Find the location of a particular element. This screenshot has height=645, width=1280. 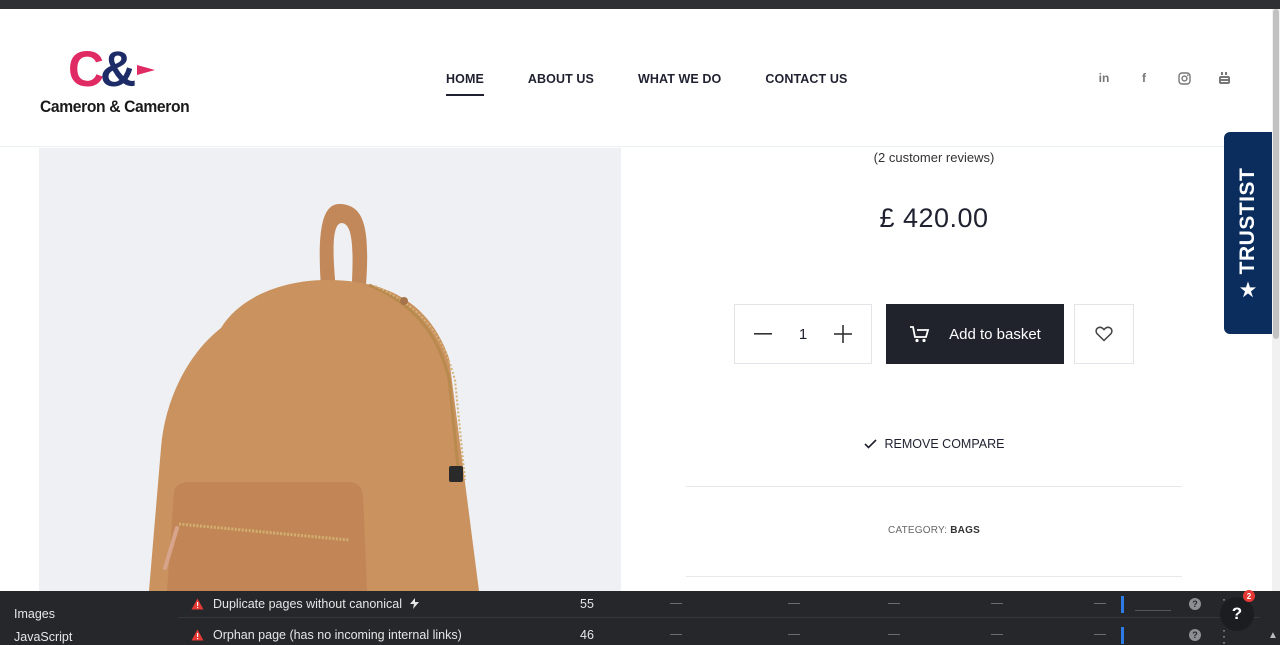

scrollbar-thumb is located at coordinates (1276, 174).